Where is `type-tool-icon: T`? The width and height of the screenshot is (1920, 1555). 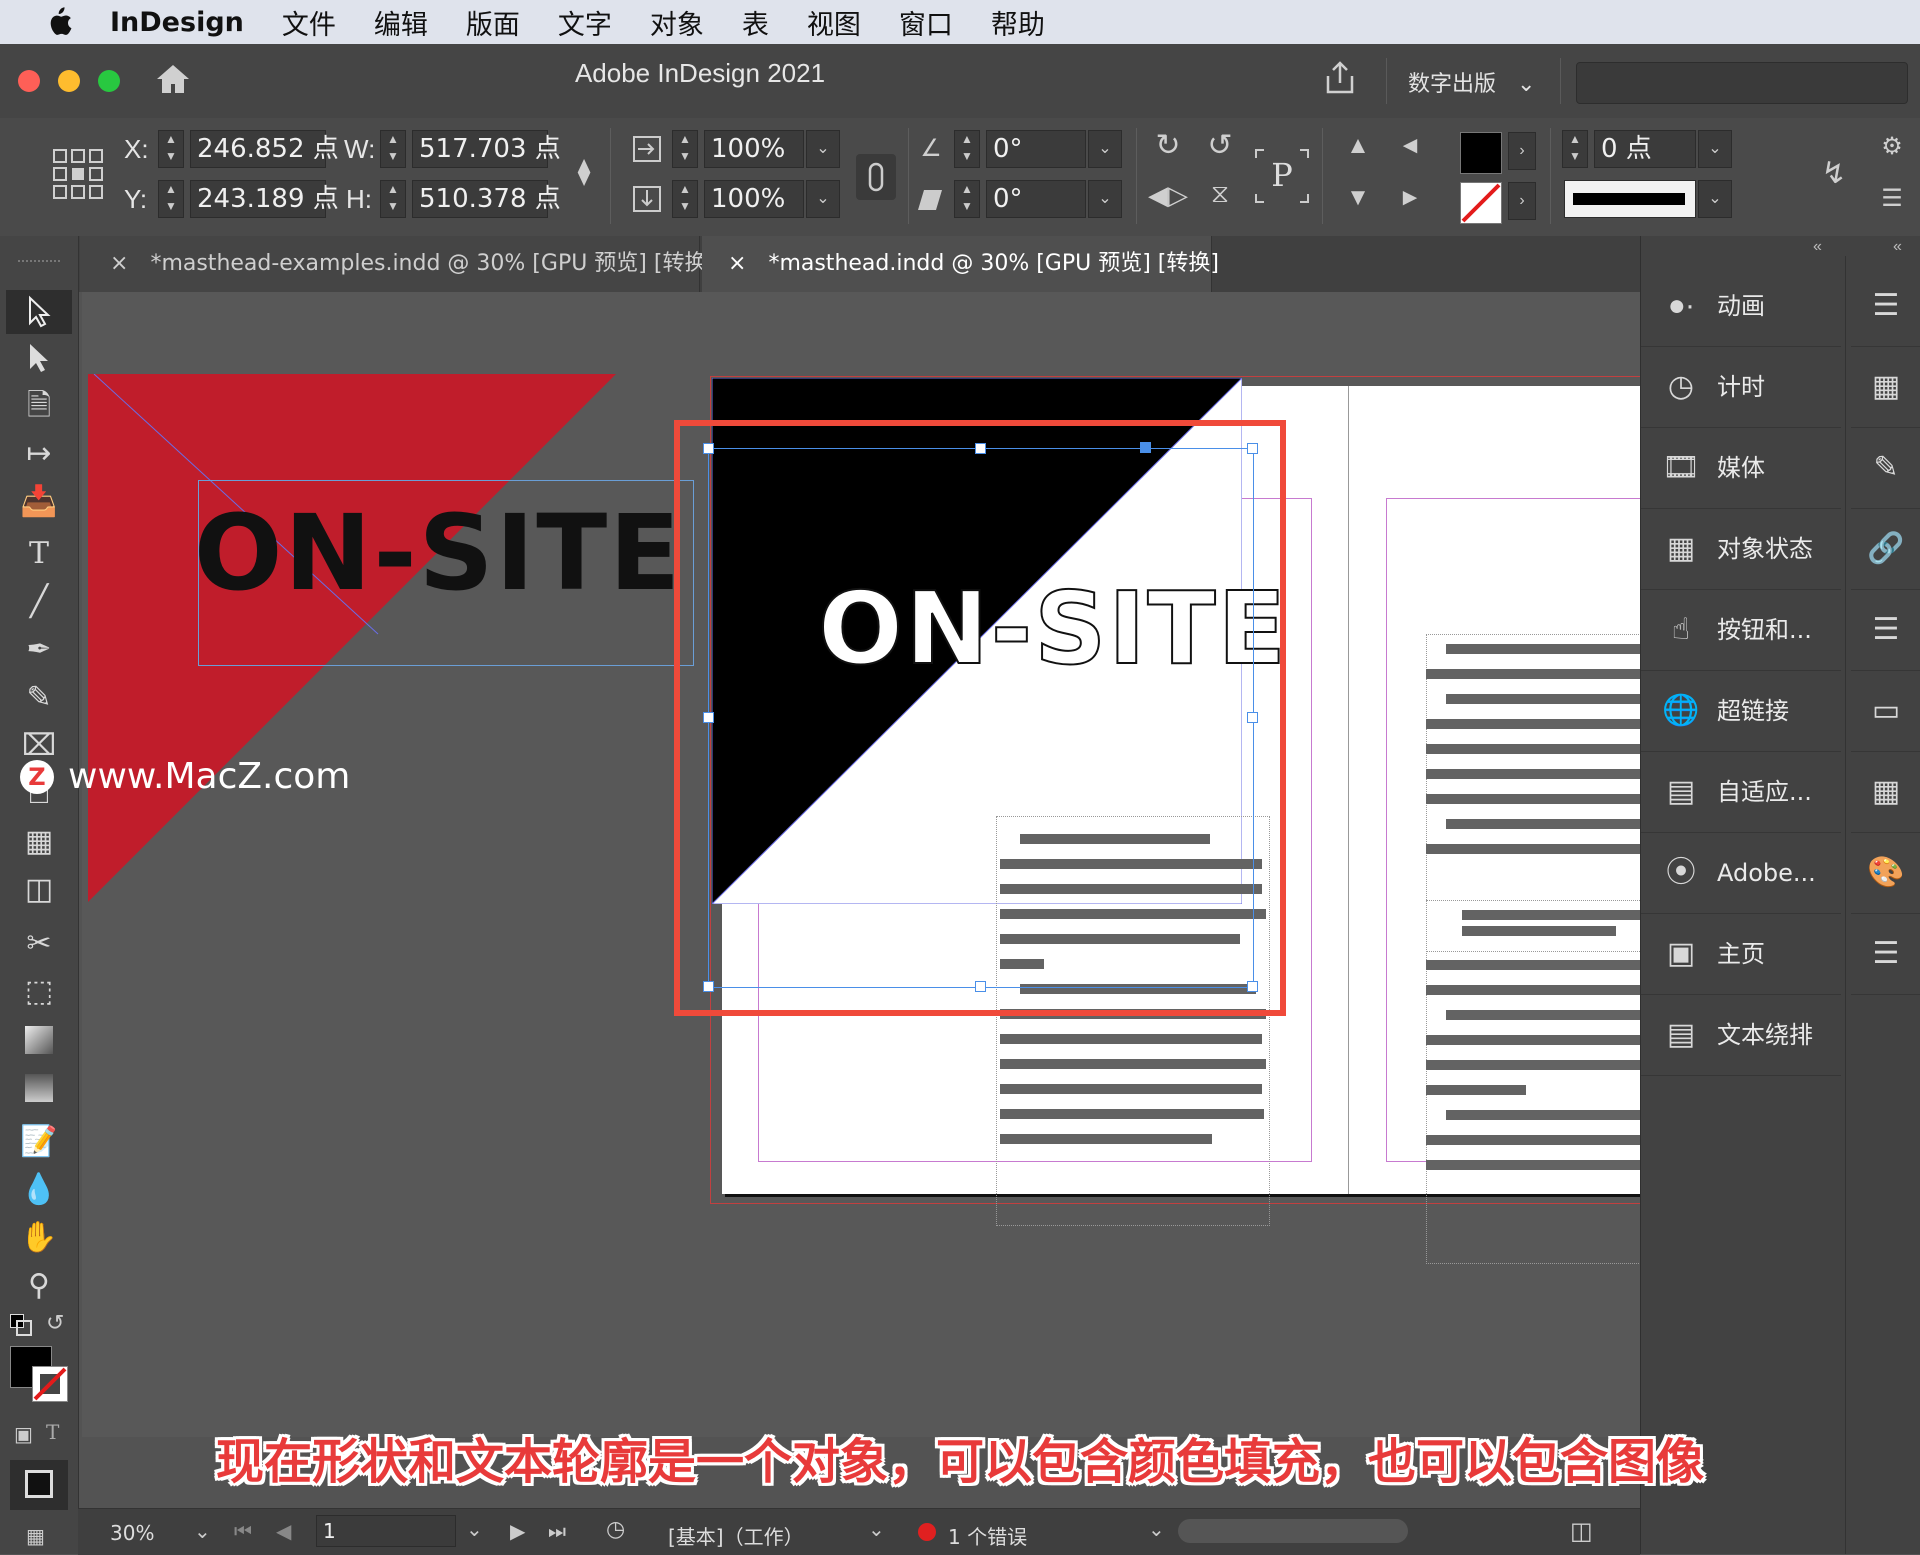 type-tool-icon: T is located at coordinates (39, 554).